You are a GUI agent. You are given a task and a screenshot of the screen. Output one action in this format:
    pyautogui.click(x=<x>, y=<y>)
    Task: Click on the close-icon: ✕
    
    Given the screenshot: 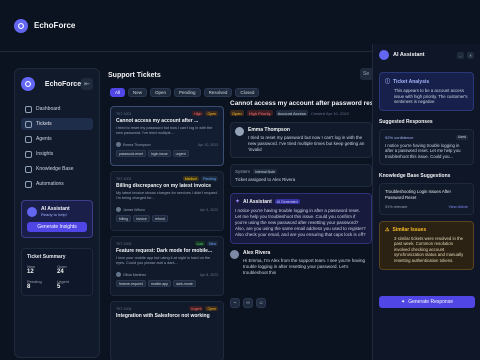 What is the action you would take?
    pyautogui.click(x=470, y=55)
    